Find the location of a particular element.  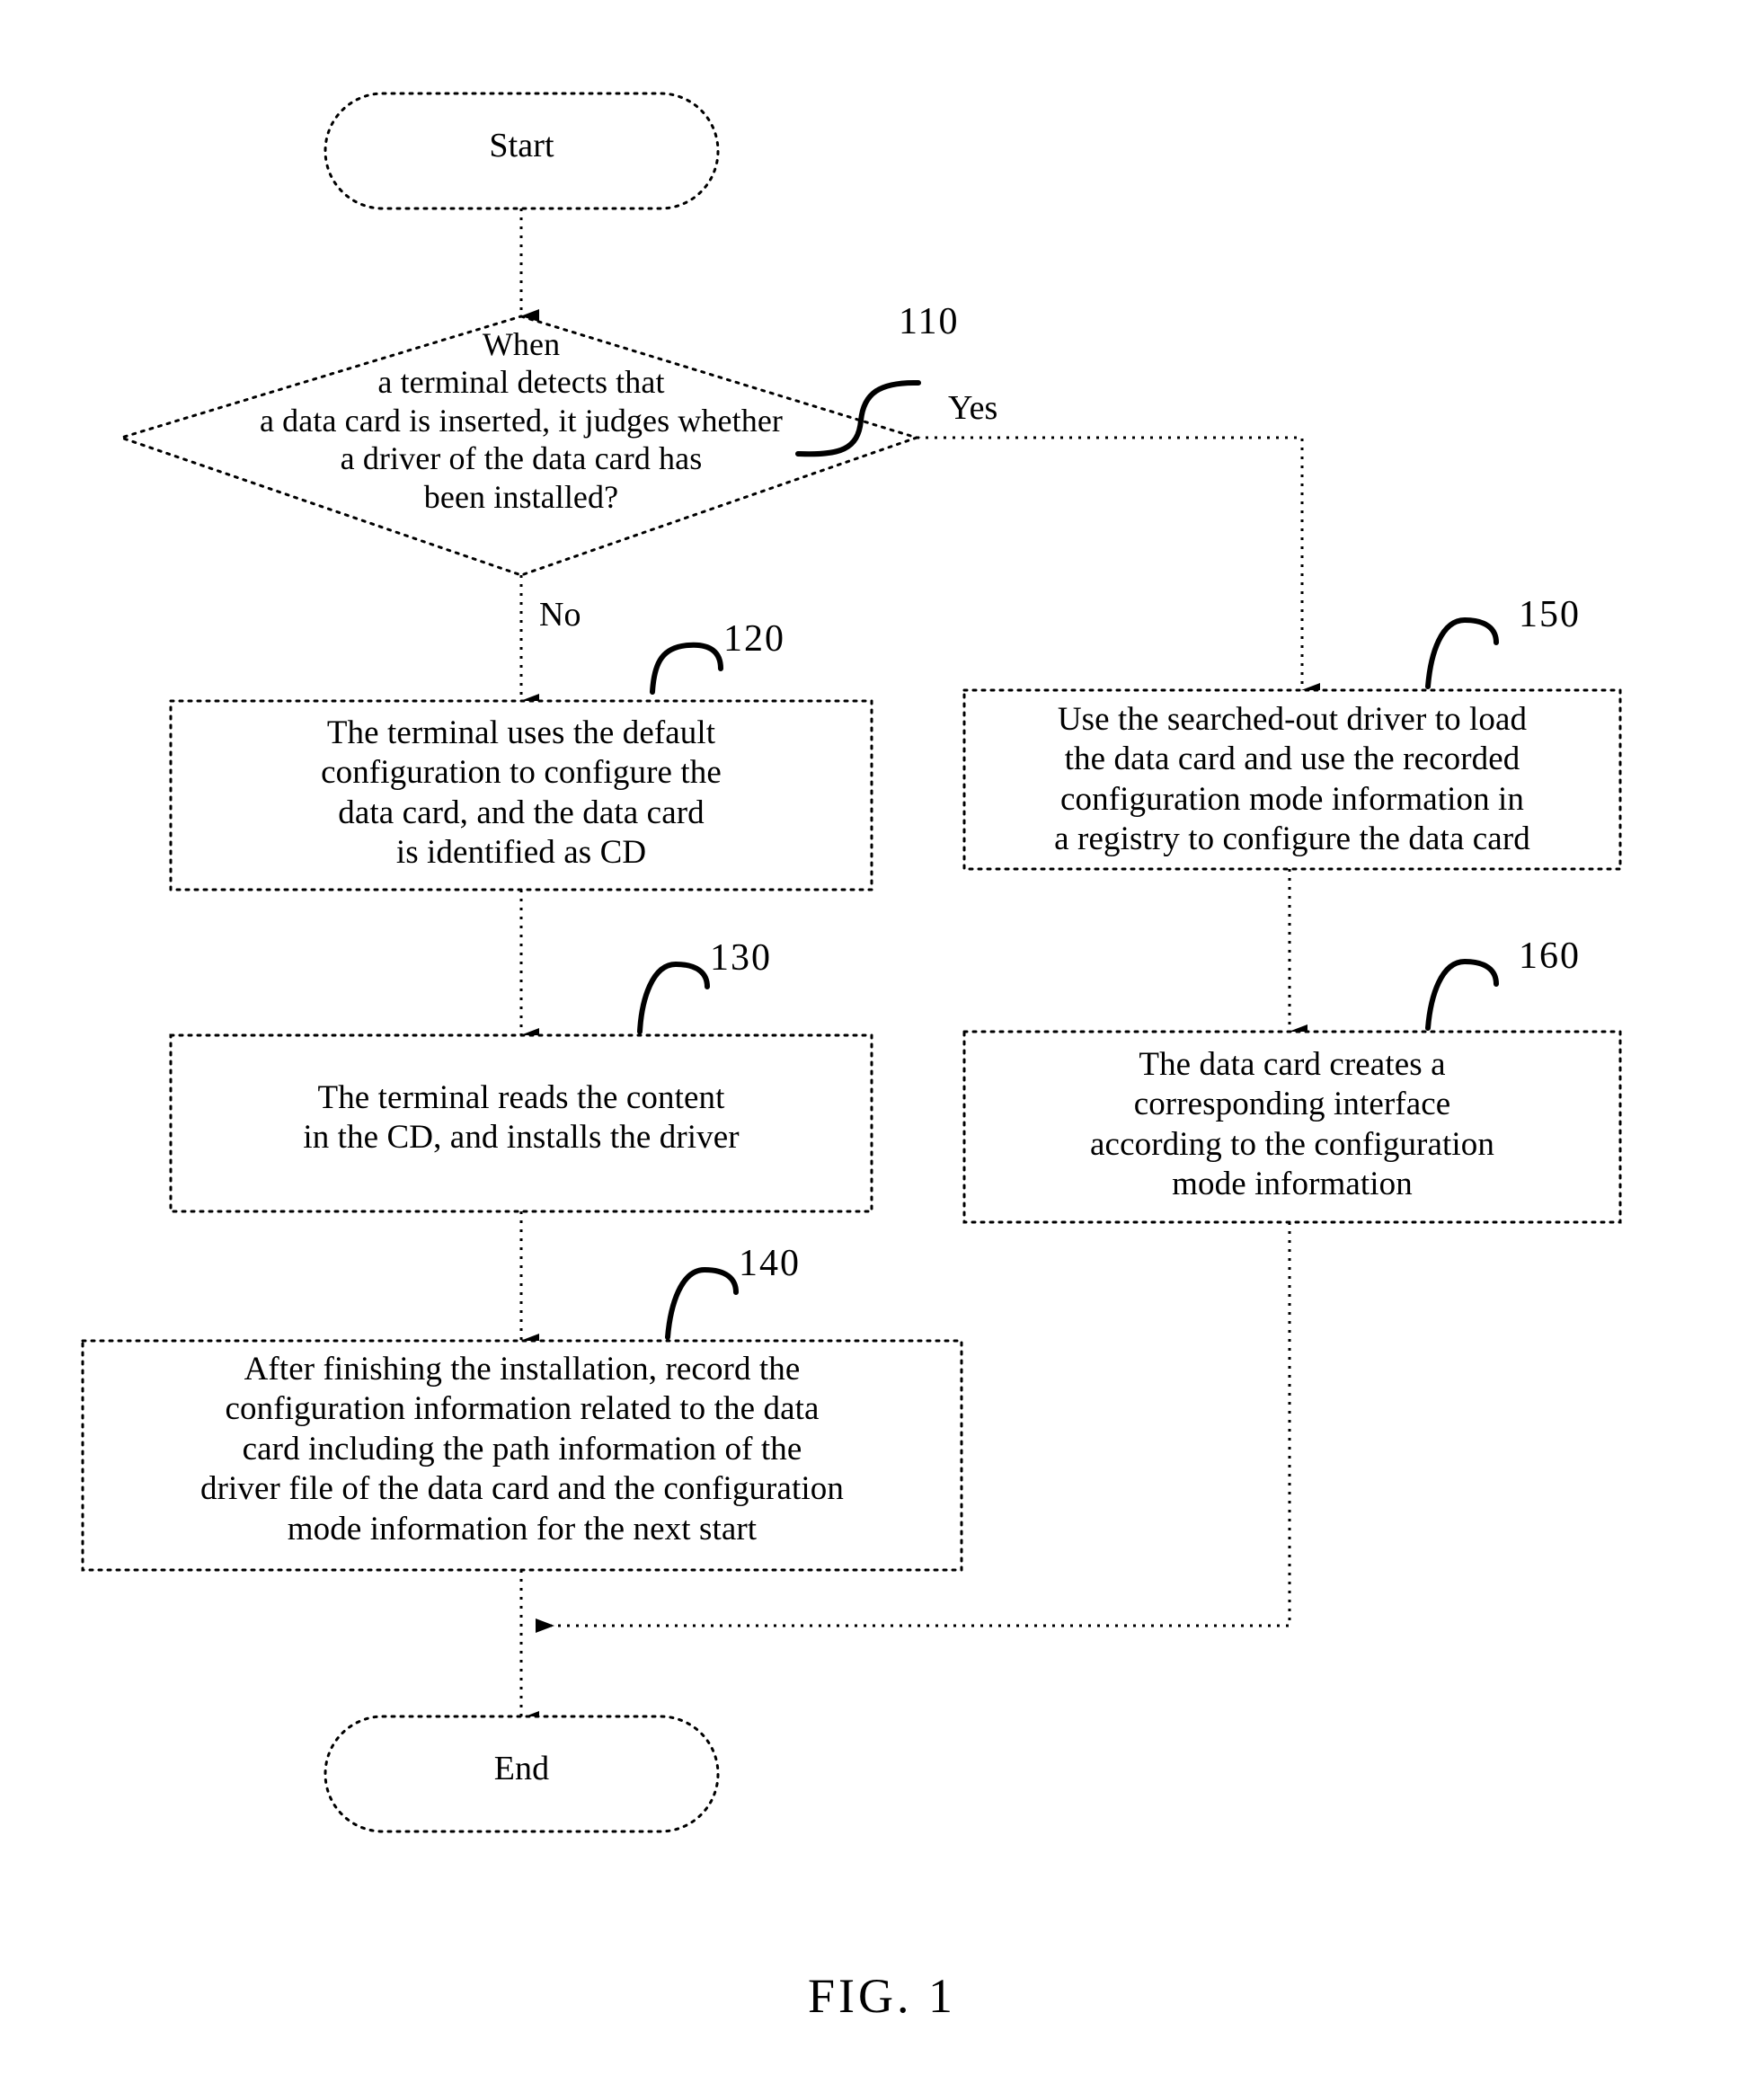

end-terminator-label: End is located at coordinates (522, 1768).